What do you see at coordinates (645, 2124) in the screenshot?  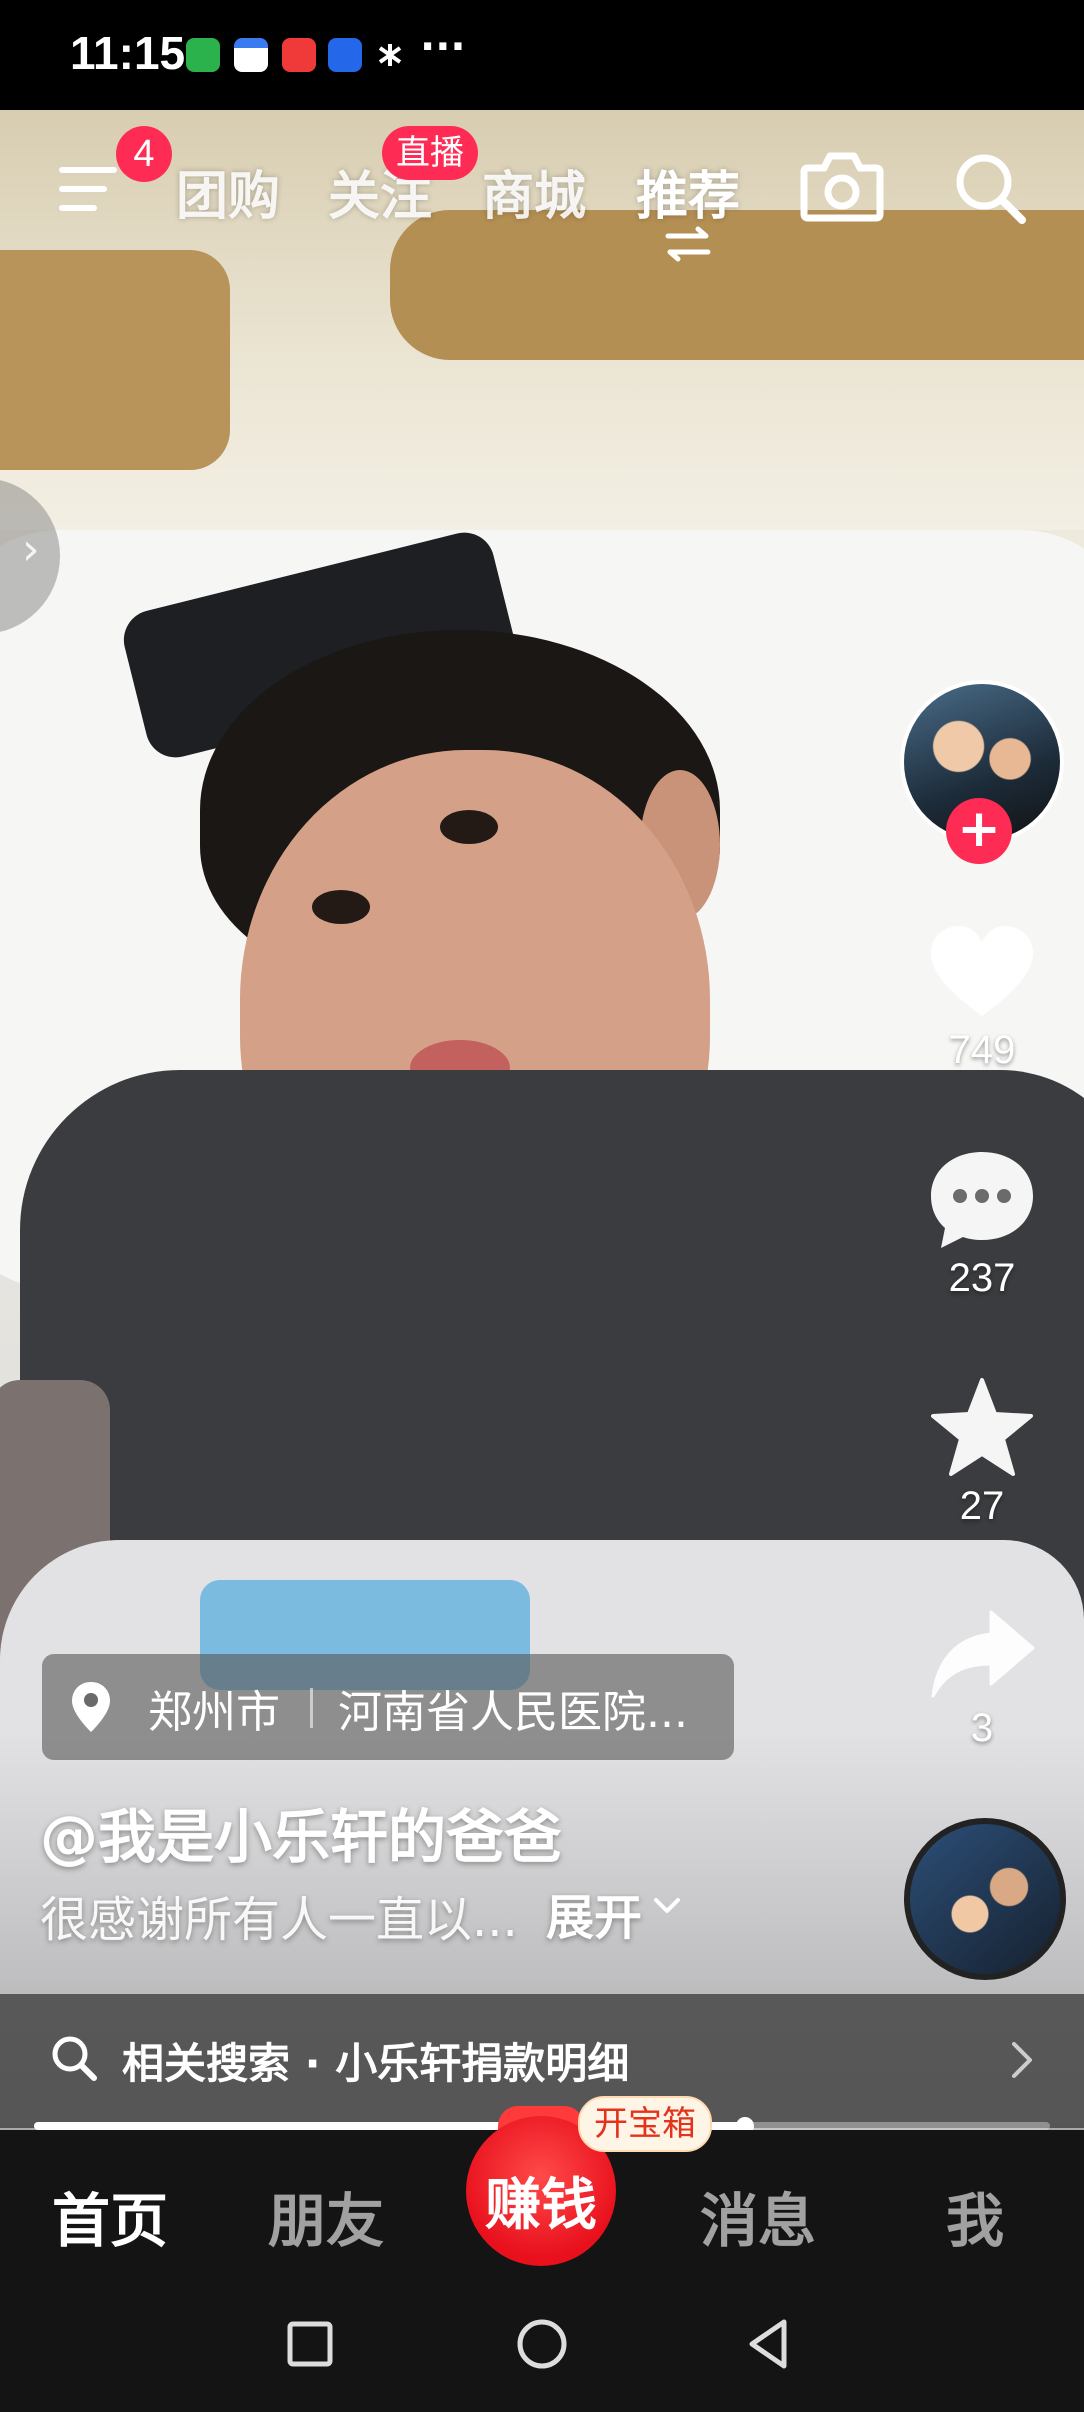 I see `open-chest-badge: 开宝箱` at bounding box center [645, 2124].